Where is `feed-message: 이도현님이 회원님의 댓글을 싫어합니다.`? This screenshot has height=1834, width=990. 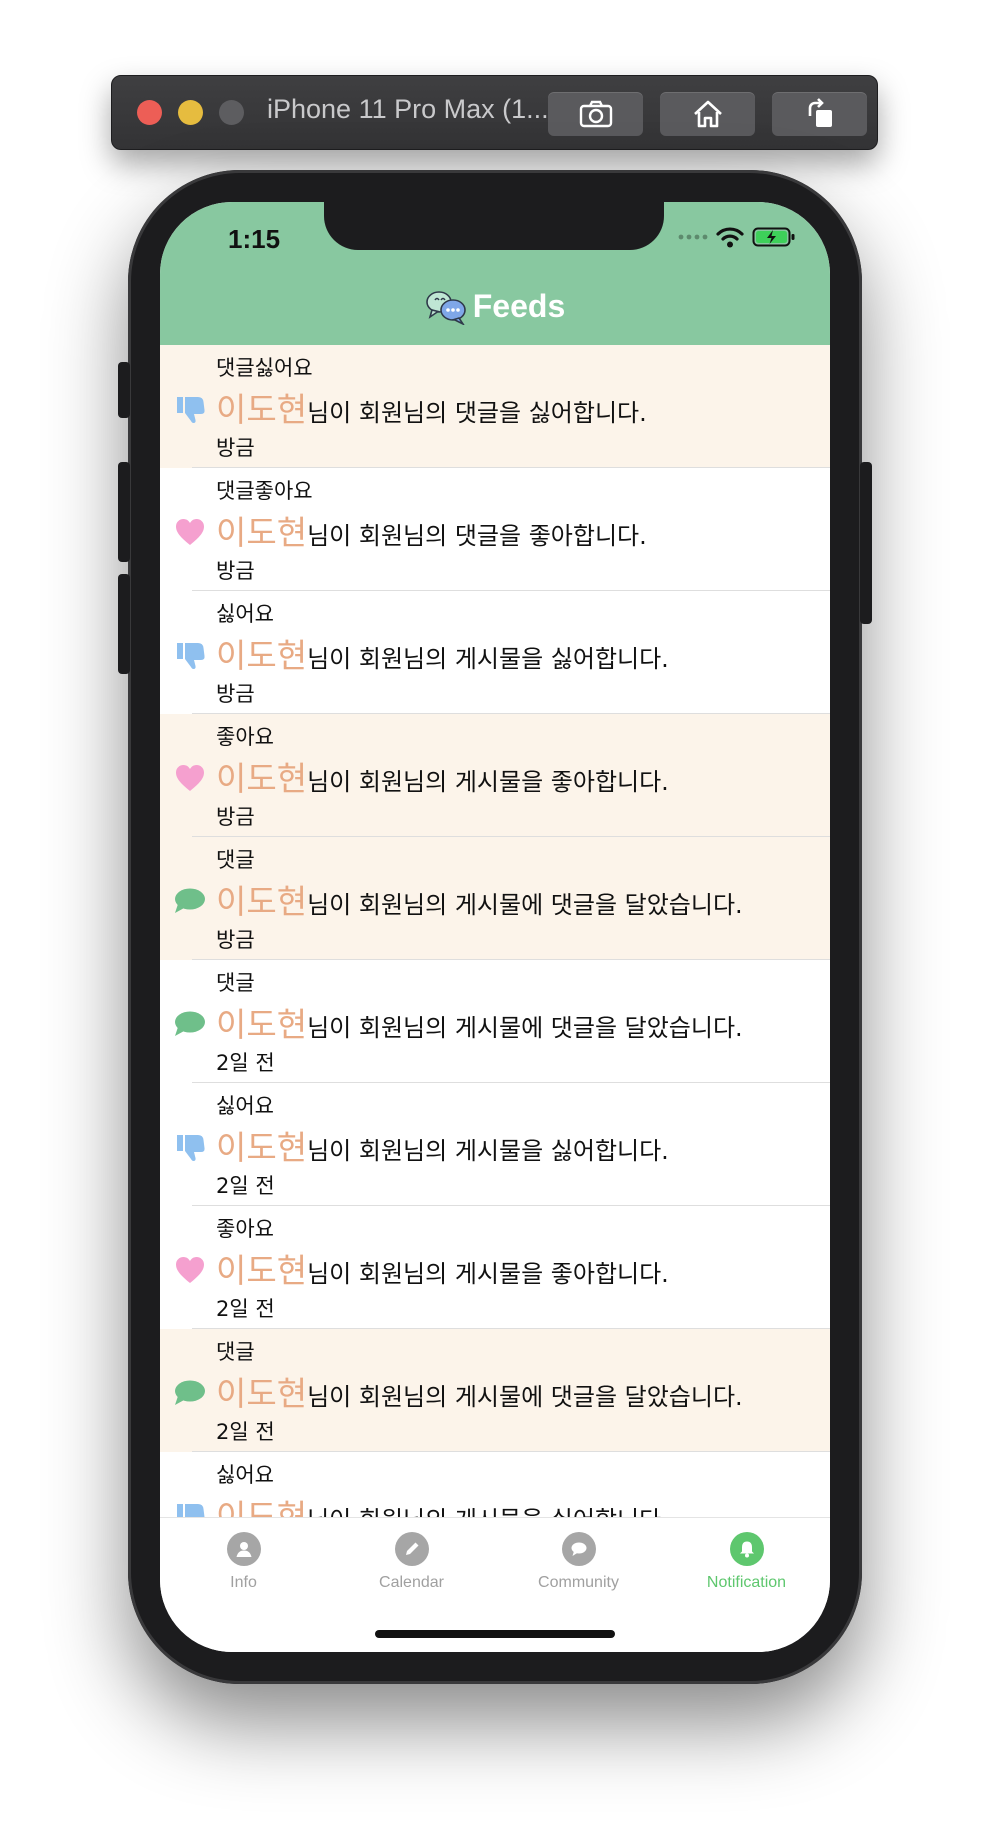
feed-message: 이도현님이 회원님의 댓글을 싫어합니다. is located at coordinates (431, 407).